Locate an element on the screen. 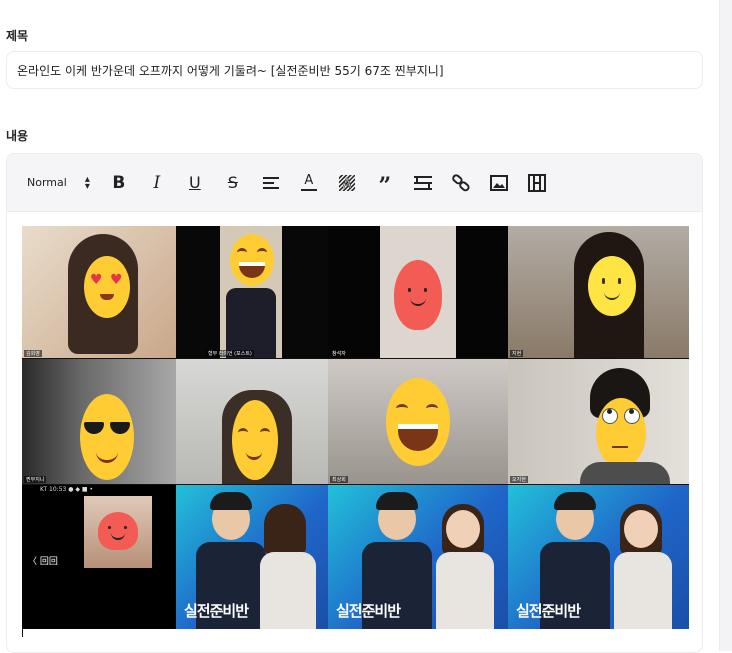 Image resolution: width=732 pixels, height=653 pixels. participant-tile: ♥ ♥ 김희영 is located at coordinates (99, 292).